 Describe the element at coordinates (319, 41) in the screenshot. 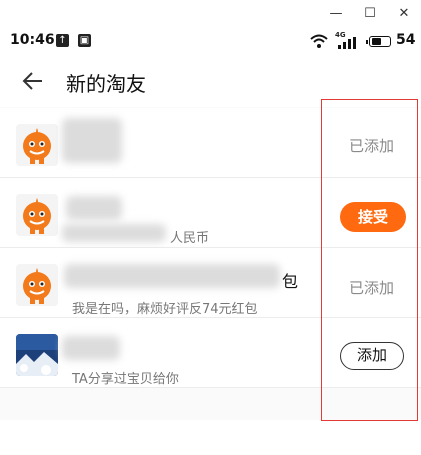

I see `wifi-icon` at that location.